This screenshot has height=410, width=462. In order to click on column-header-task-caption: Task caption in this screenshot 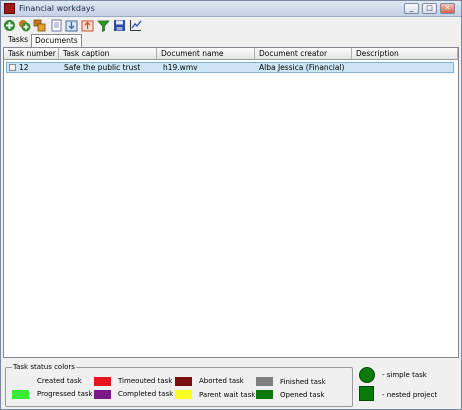, I will do `click(108, 54)`.